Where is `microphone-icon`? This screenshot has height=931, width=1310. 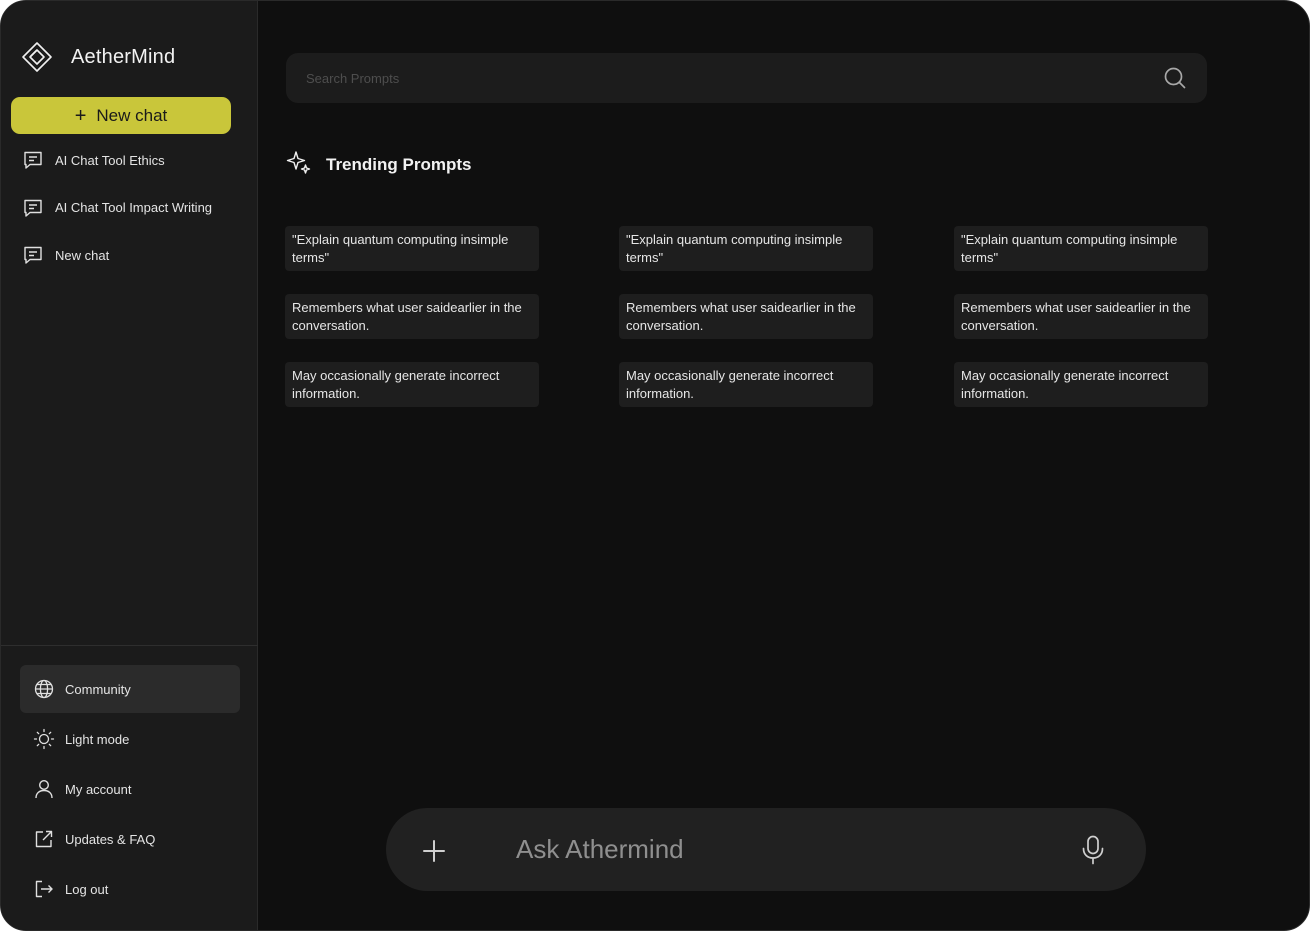 microphone-icon is located at coordinates (1093, 850).